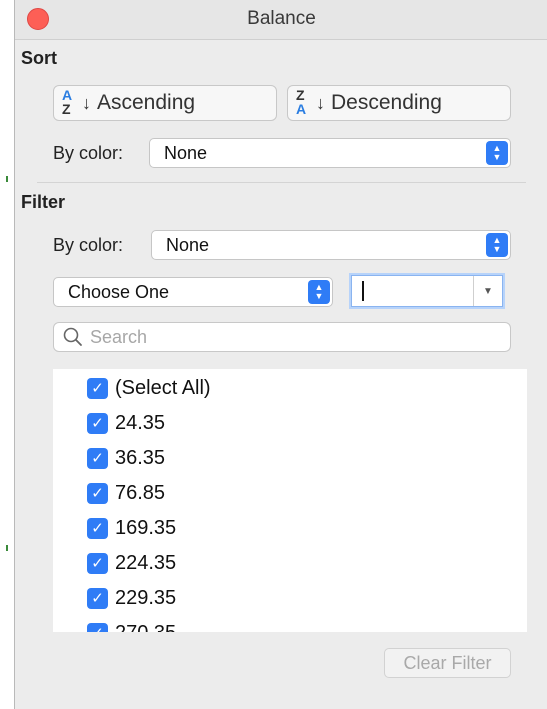 Image resolution: width=547 pixels, height=709 pixels. I want to click on list-item: ✓ 24.35, so click(126, 423).